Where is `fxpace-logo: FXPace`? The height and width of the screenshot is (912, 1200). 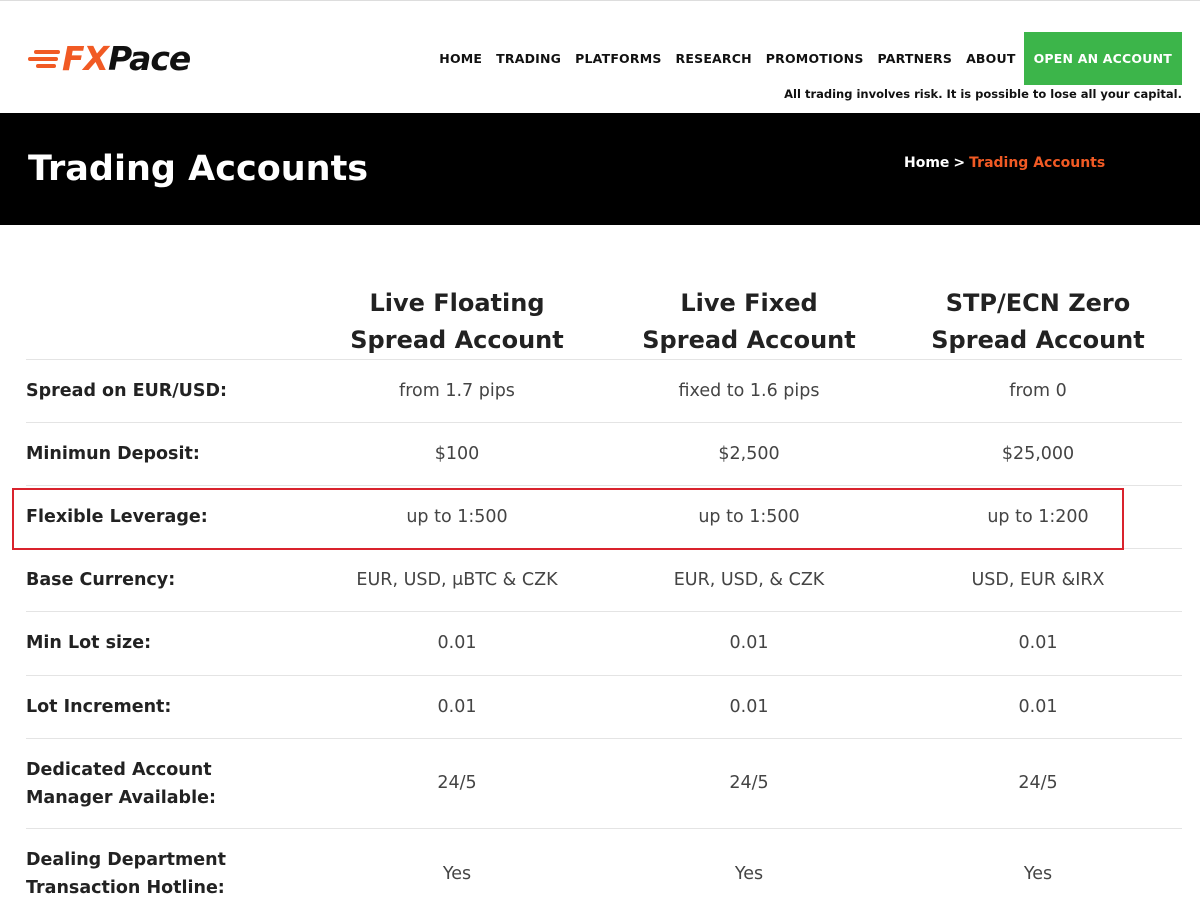 fxpace-logo: FXPace is located at coordinates (109, 59).